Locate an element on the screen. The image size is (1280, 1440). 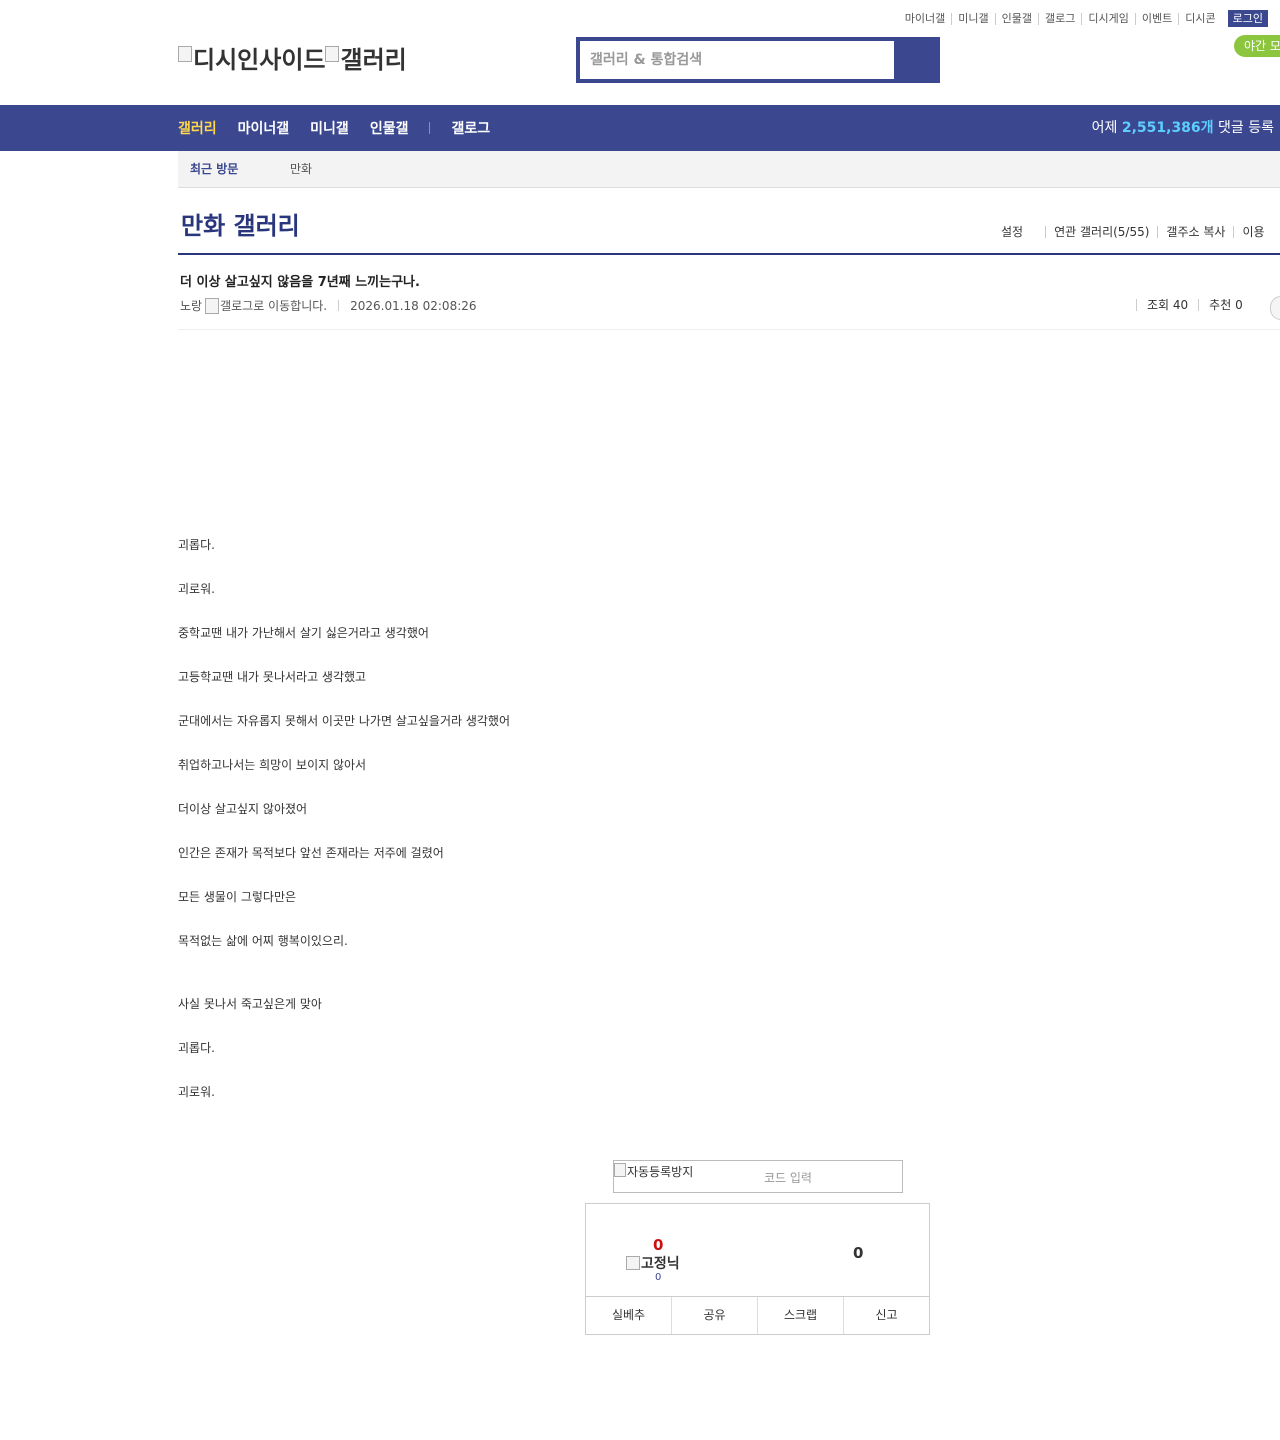
vote-actions: 실베추 공유 스크랩 신고 is located at coordinates (757, 1315).